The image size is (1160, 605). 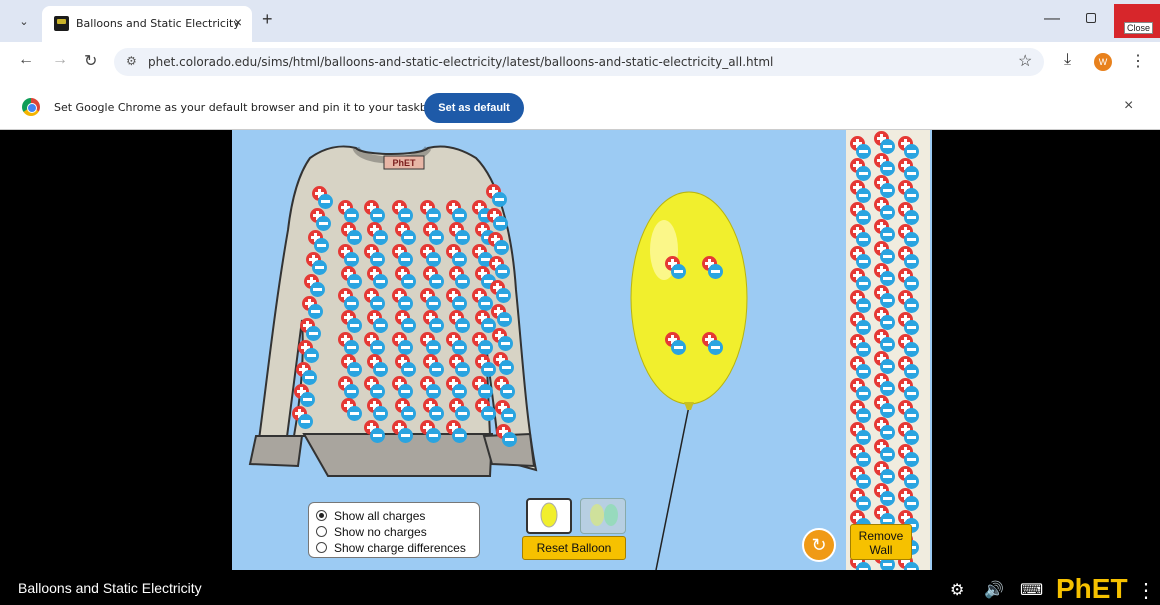 I want to click on back-icon: ←, so click(x=26, y=60).